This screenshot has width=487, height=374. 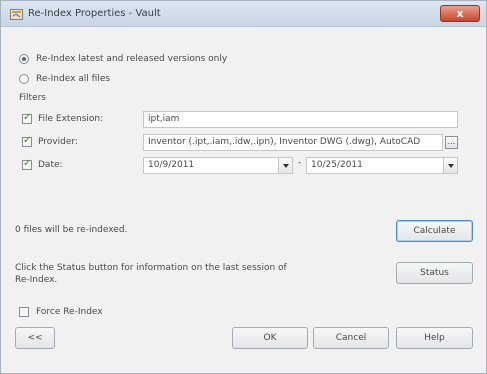 I want to click on filters-header: Filters, so click(x=32, y=98).